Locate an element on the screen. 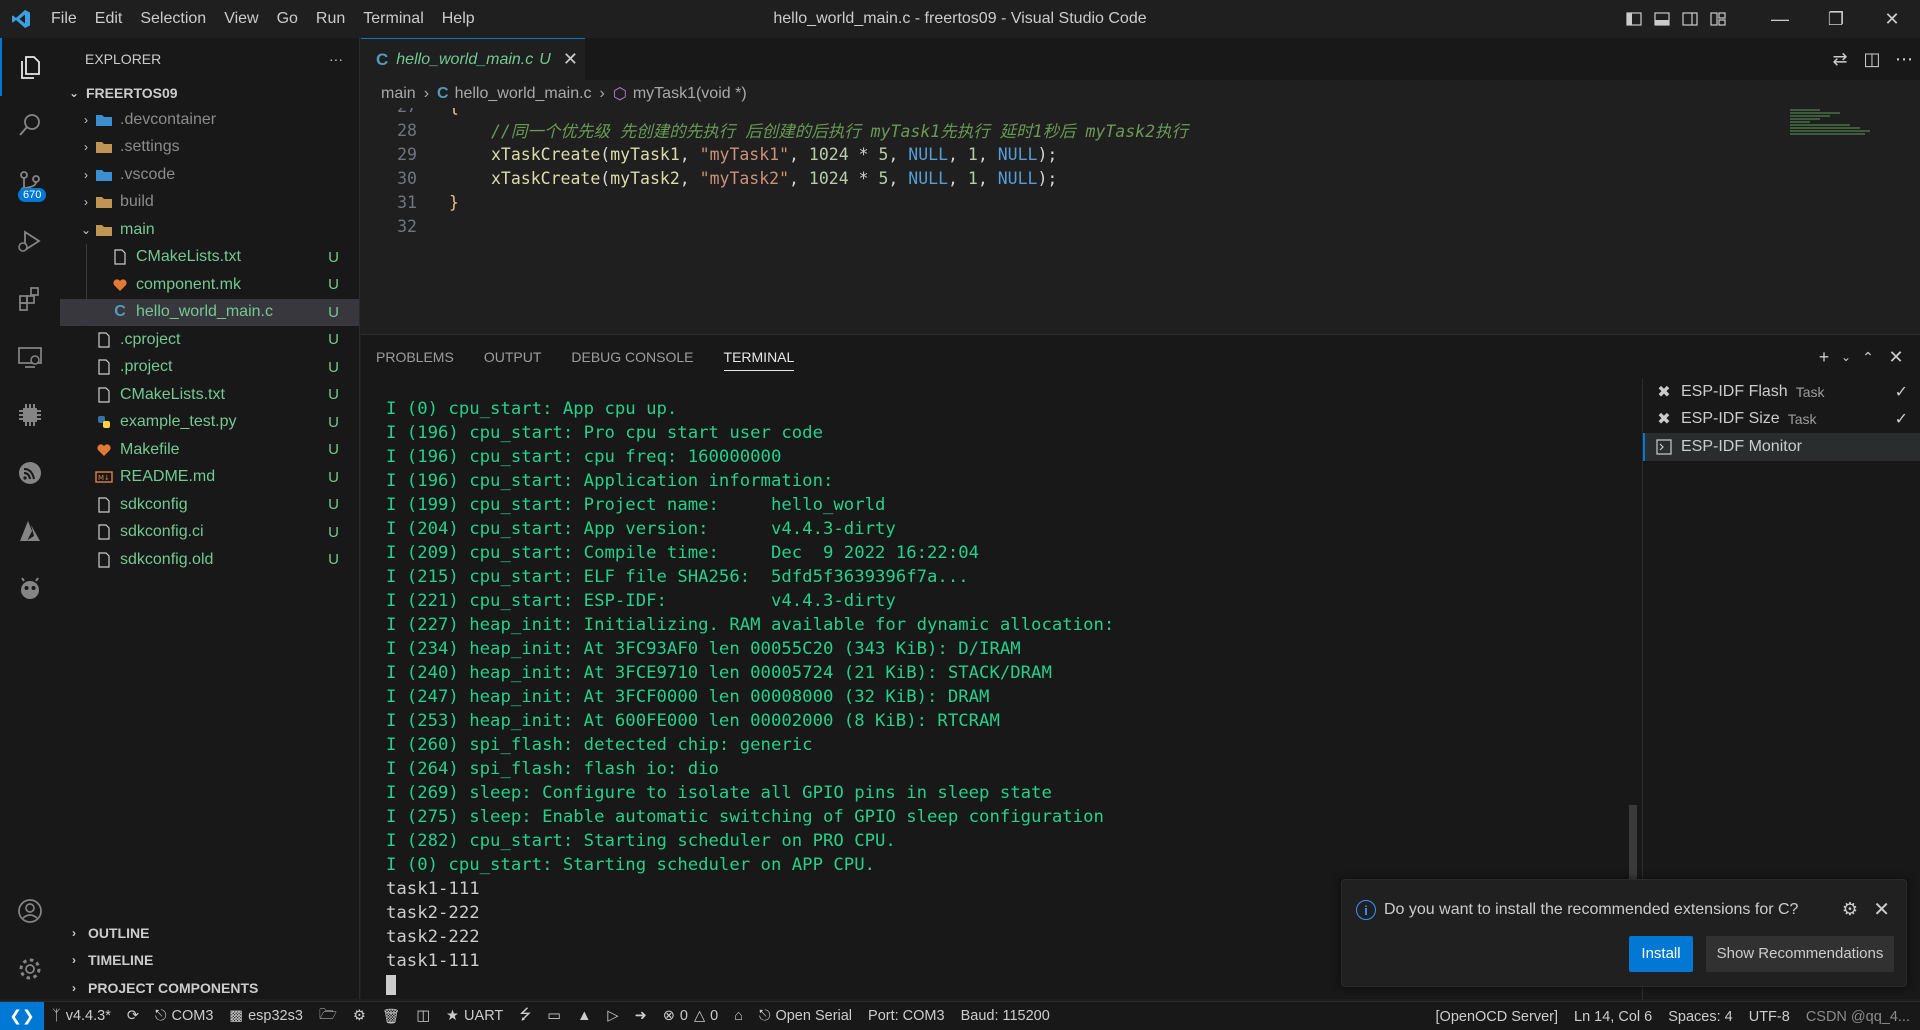 This screenshot has height=1030, width=1920. project-components-section: › PROJECT COMPONENTS is located at coordinates (210, 988).